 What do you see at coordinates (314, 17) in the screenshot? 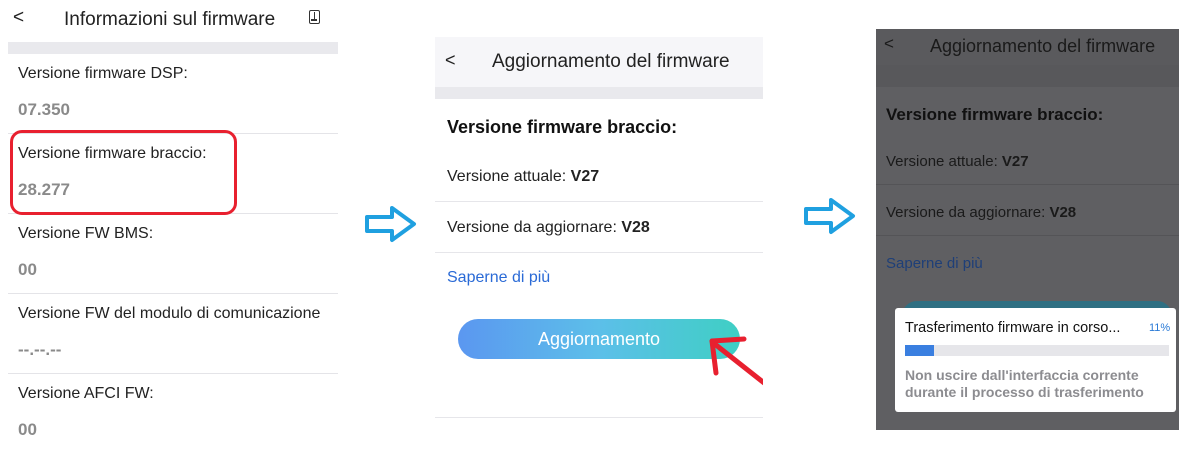
I see `export-icon` at bounding box center [314, 17].